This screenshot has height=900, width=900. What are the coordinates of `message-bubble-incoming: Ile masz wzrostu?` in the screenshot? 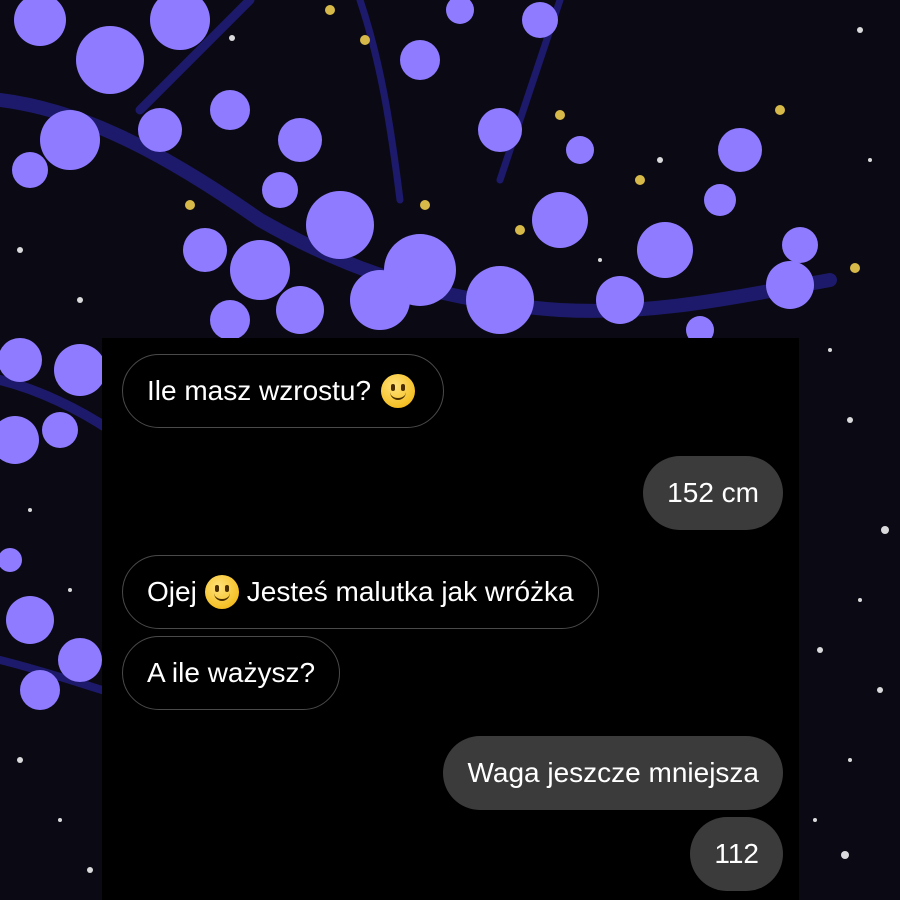 It's located at (283, 391).